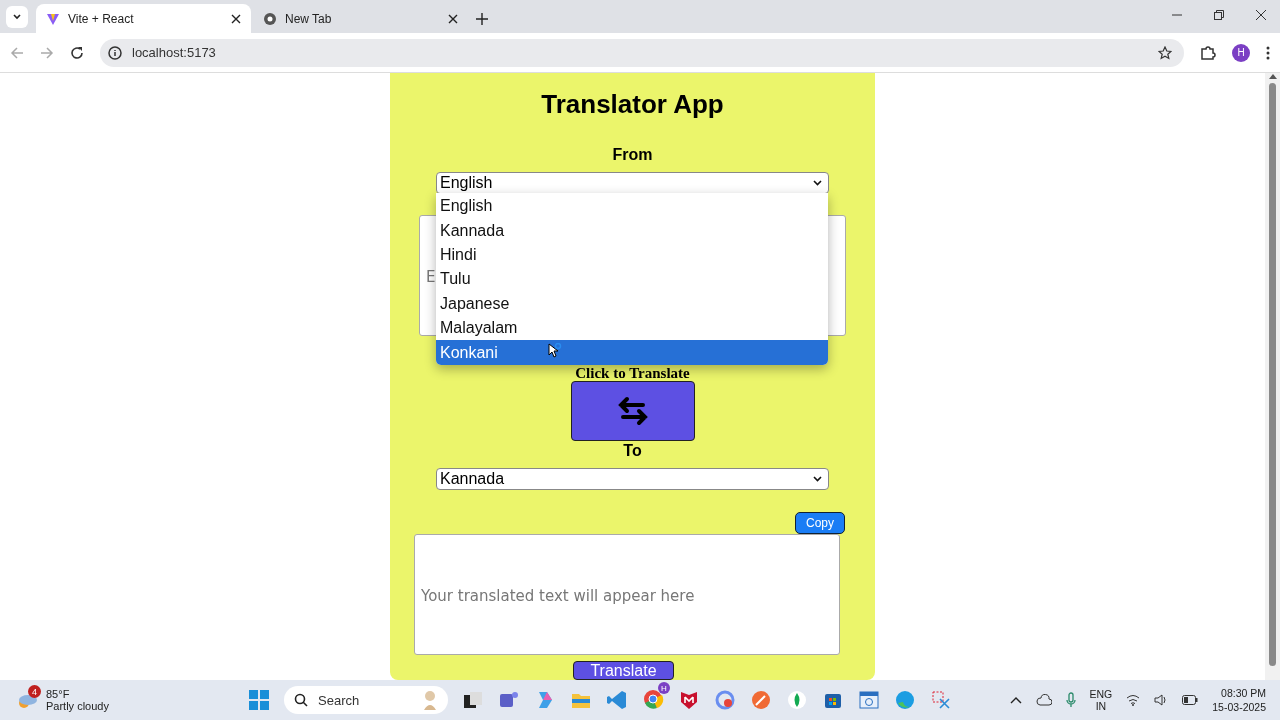 This screenshot has width=1280, height=720. Describe the element at coordinates (632, 352) in the screenshot. I see `dropdown-option: Konkani` at that location.